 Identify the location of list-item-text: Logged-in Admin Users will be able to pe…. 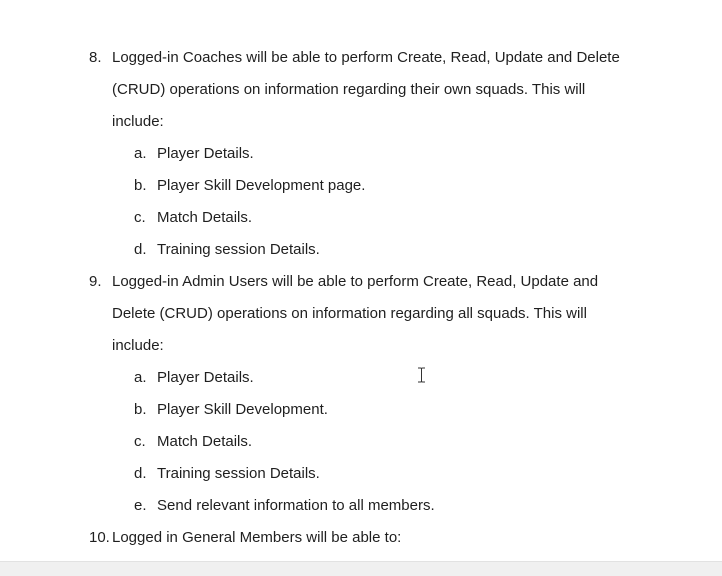
(355, 281).